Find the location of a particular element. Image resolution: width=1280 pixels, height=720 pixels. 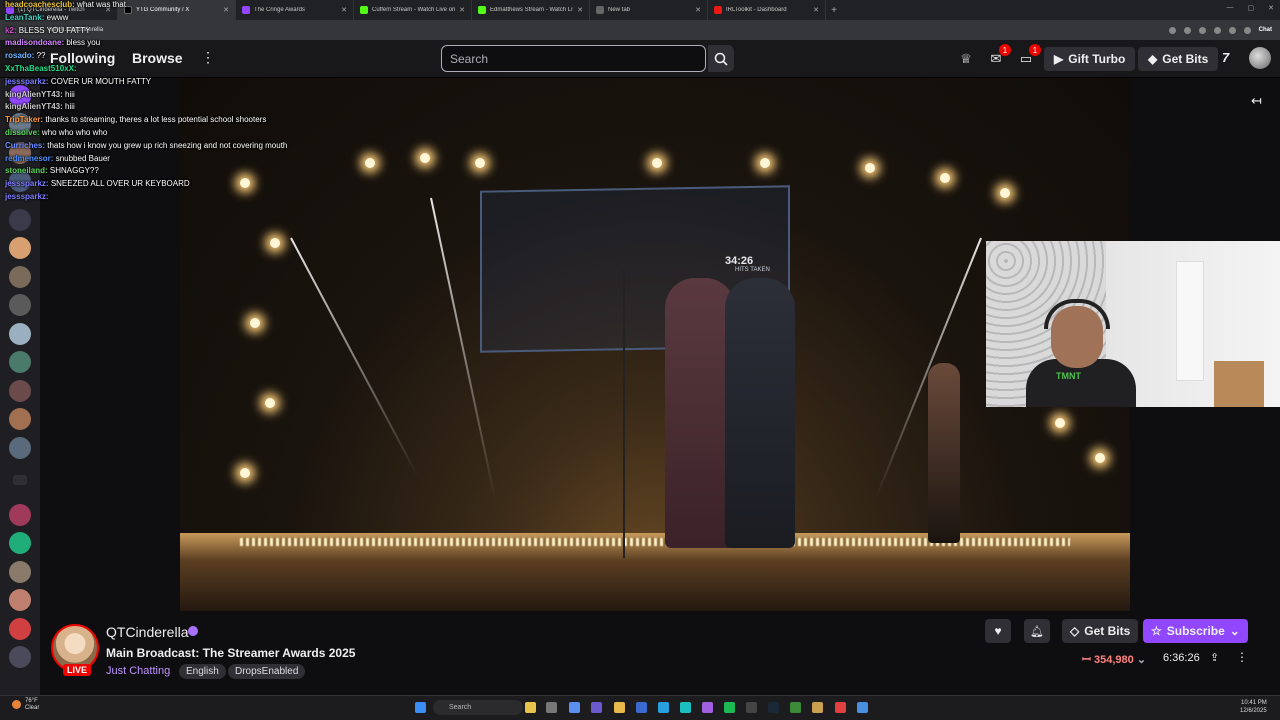

follow-heart-button: ♥ is located at coordinates (998, 631).